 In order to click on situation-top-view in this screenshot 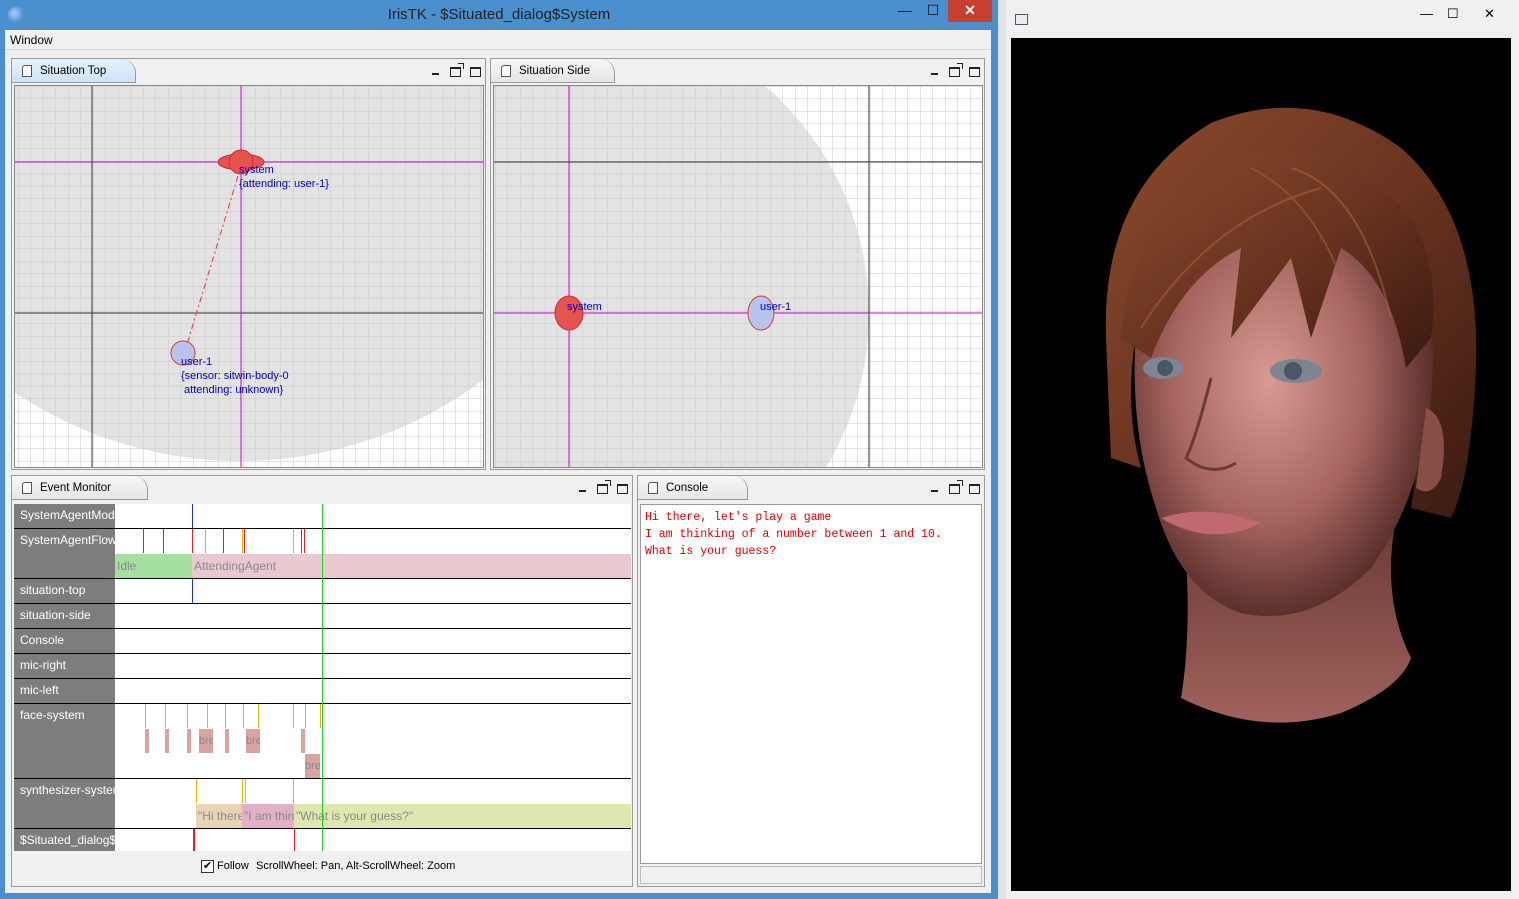, I will do `click(249, 276)`.